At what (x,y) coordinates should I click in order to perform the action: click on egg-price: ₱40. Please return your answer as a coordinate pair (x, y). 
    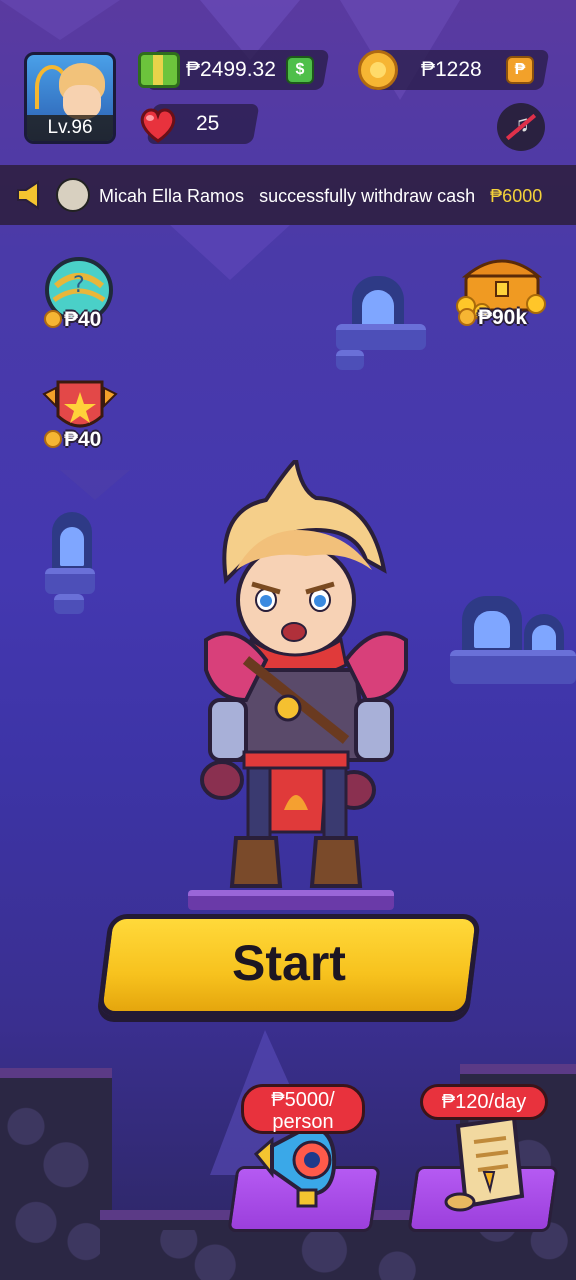
    Looking at the image, I should click on (72, 320).